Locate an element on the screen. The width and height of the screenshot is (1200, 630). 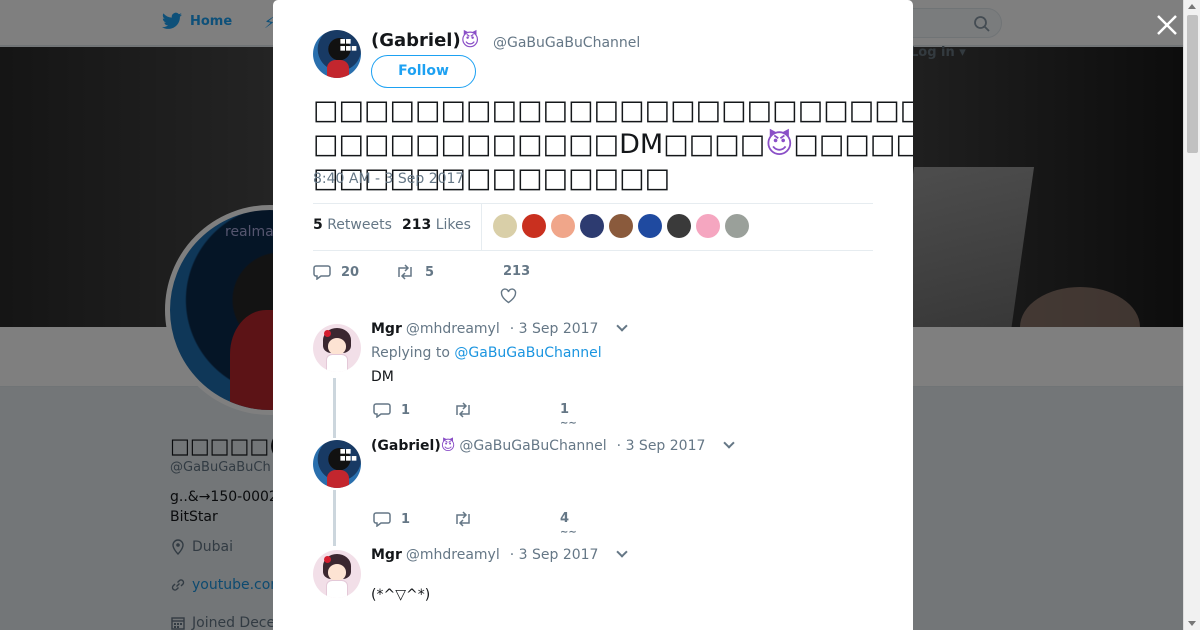
like-action: 4 is located at coordinates (564, 518).